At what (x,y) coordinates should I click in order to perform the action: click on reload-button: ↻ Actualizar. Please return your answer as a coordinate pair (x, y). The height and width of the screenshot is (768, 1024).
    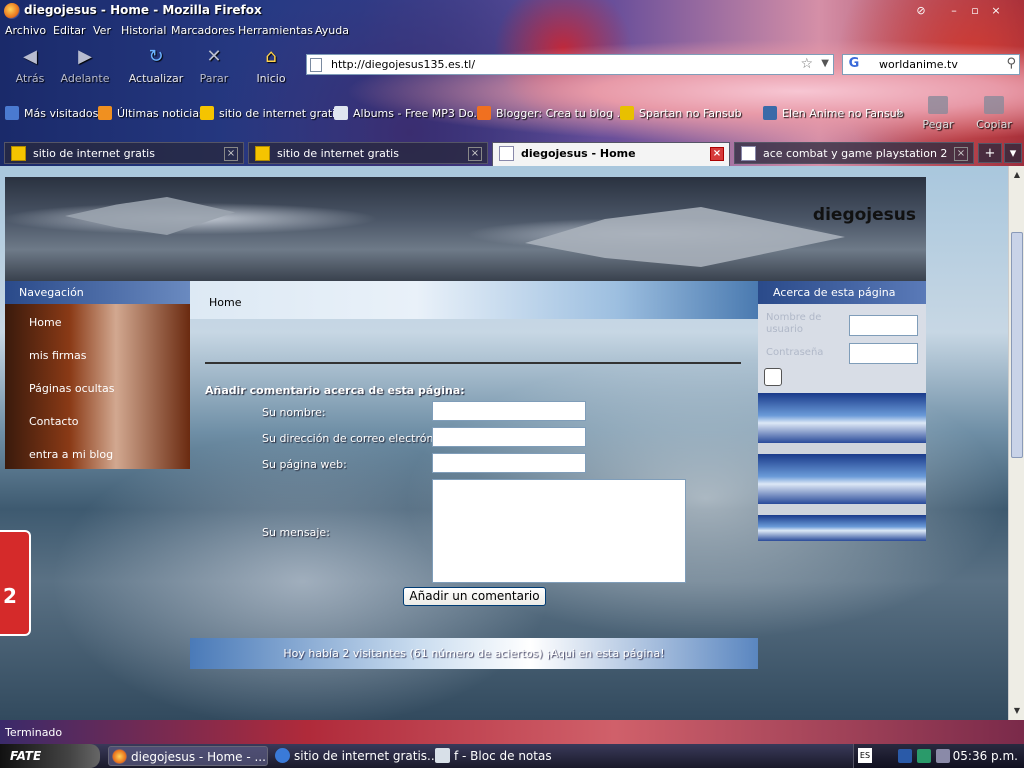
    Looking at the image, I should click on (156, 66).